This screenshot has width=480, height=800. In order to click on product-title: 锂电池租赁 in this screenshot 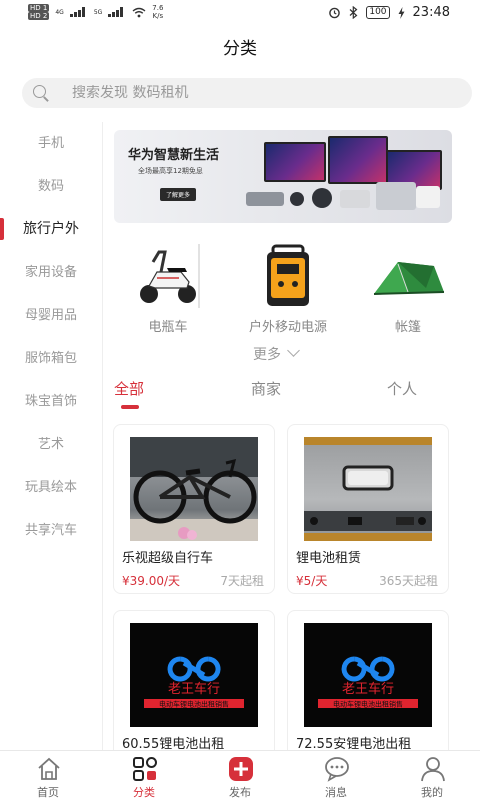, I will do `click(329, 558)`.